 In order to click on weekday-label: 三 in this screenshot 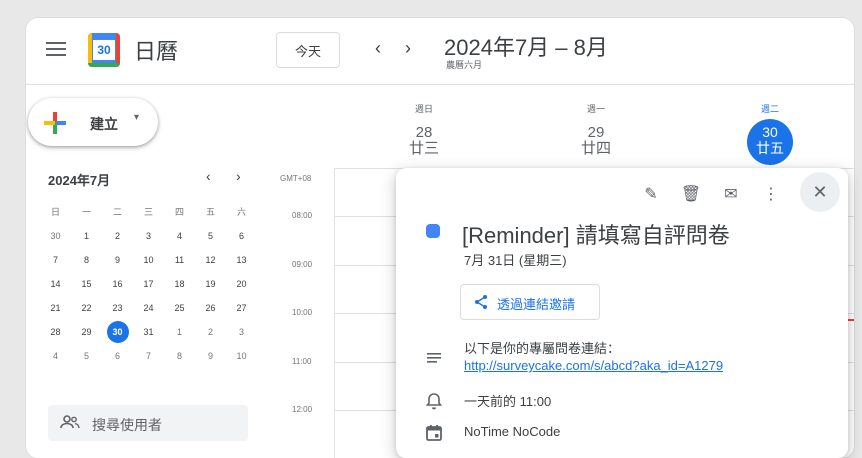, I will do `click(148, 212)`.